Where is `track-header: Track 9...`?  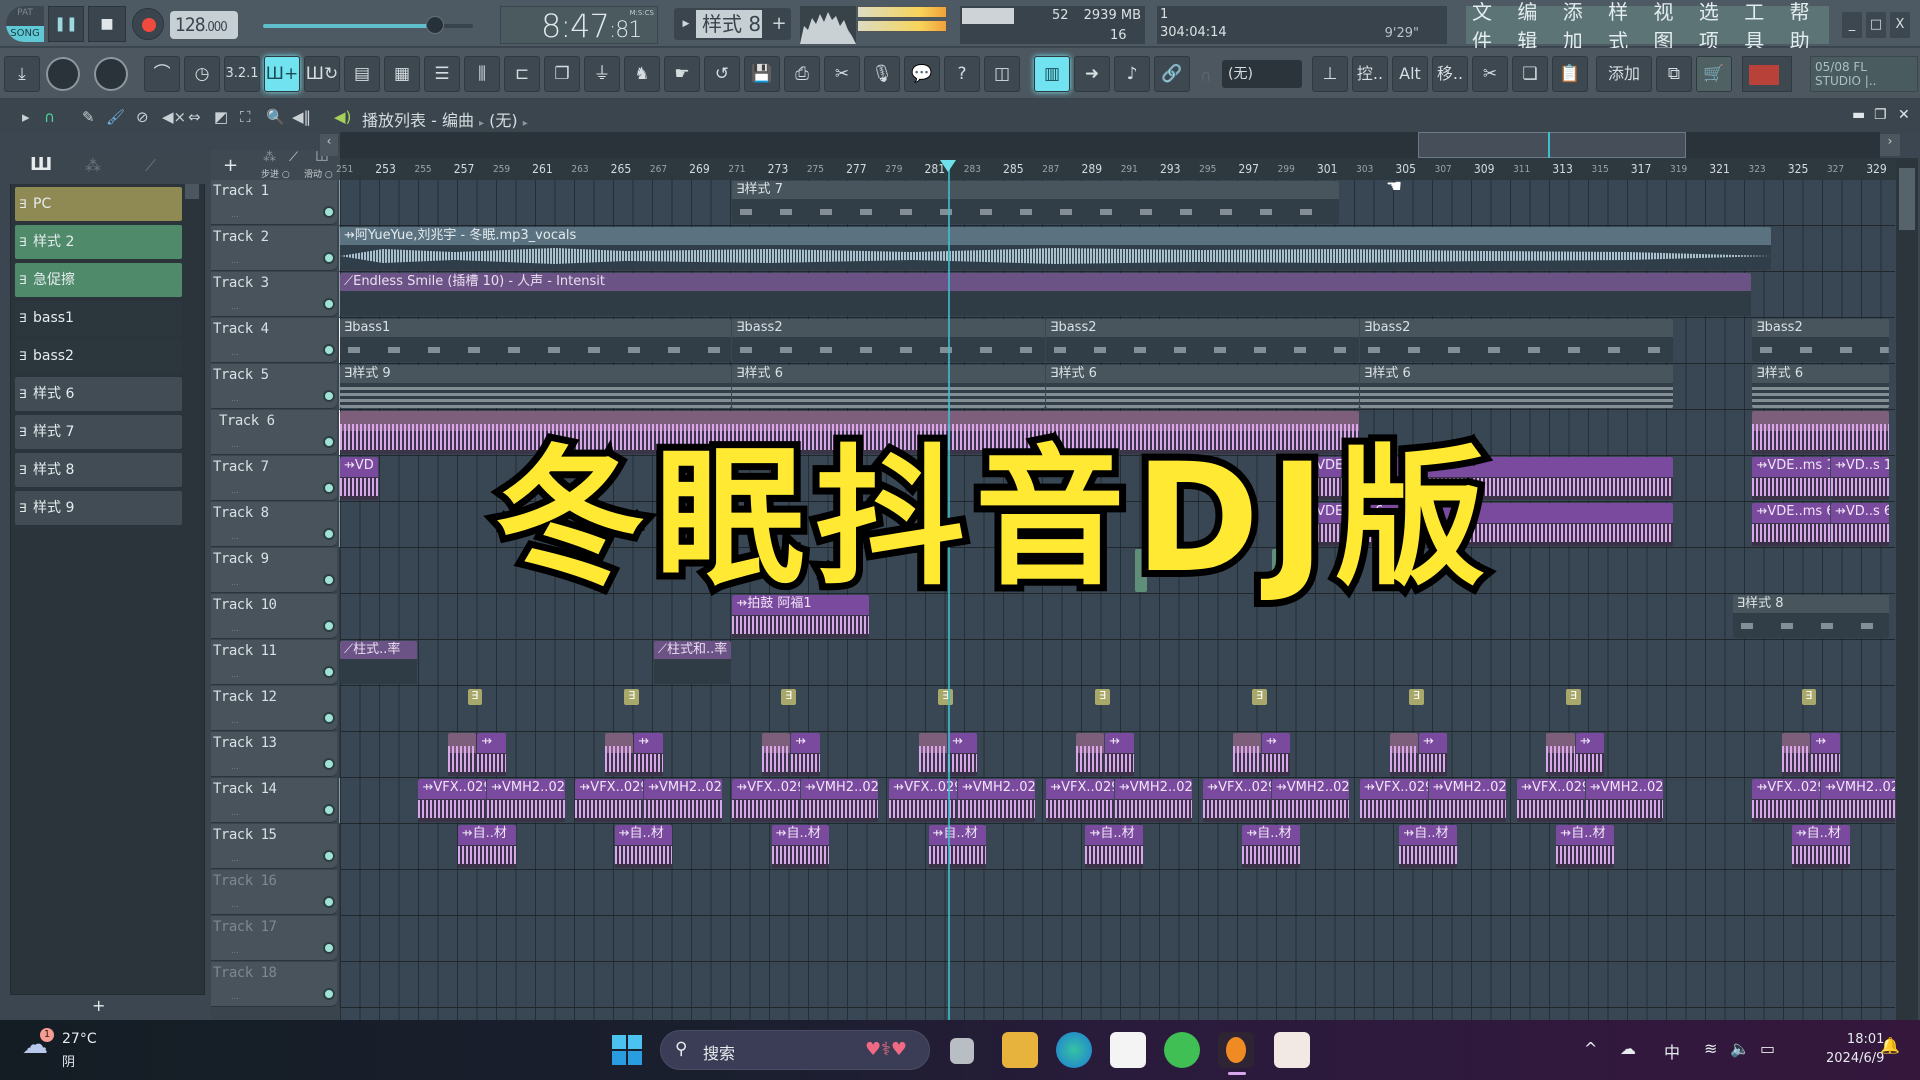
track-header: Track 9... is located at coordinates (274, 570).